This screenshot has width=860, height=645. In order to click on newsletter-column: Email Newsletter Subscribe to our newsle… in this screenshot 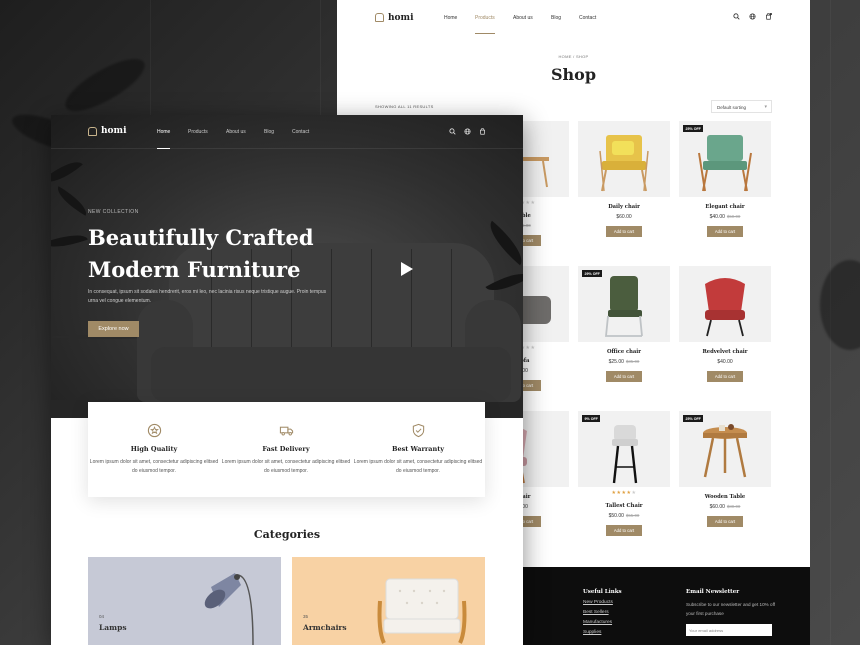, I will do `click(731, 612)`.